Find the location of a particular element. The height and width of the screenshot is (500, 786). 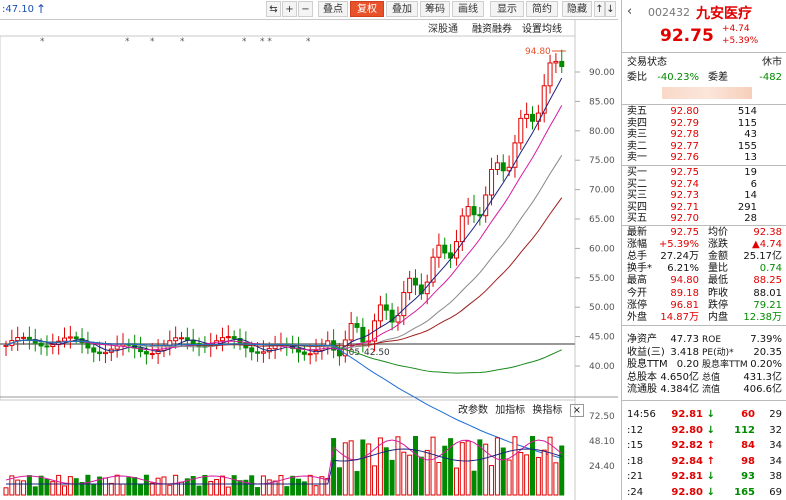

fund-value: 406.6亿 is located at coordinates (762, 390).